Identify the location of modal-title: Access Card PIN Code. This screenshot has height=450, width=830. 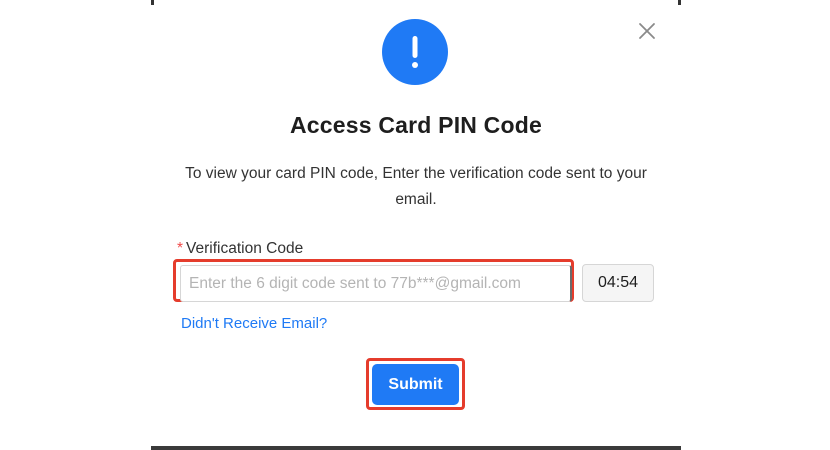
(416, 125).